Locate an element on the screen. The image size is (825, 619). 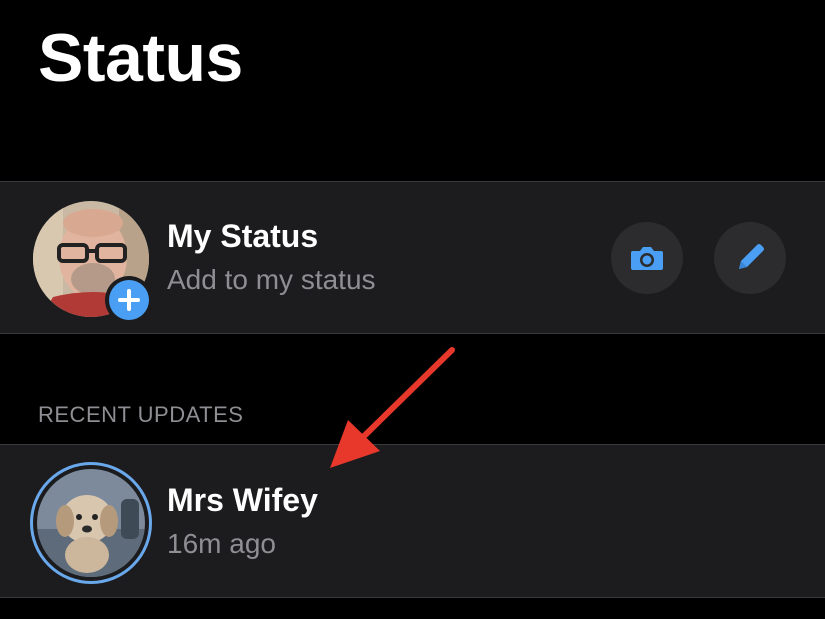
camera-button is located at coordinates (647, 258).